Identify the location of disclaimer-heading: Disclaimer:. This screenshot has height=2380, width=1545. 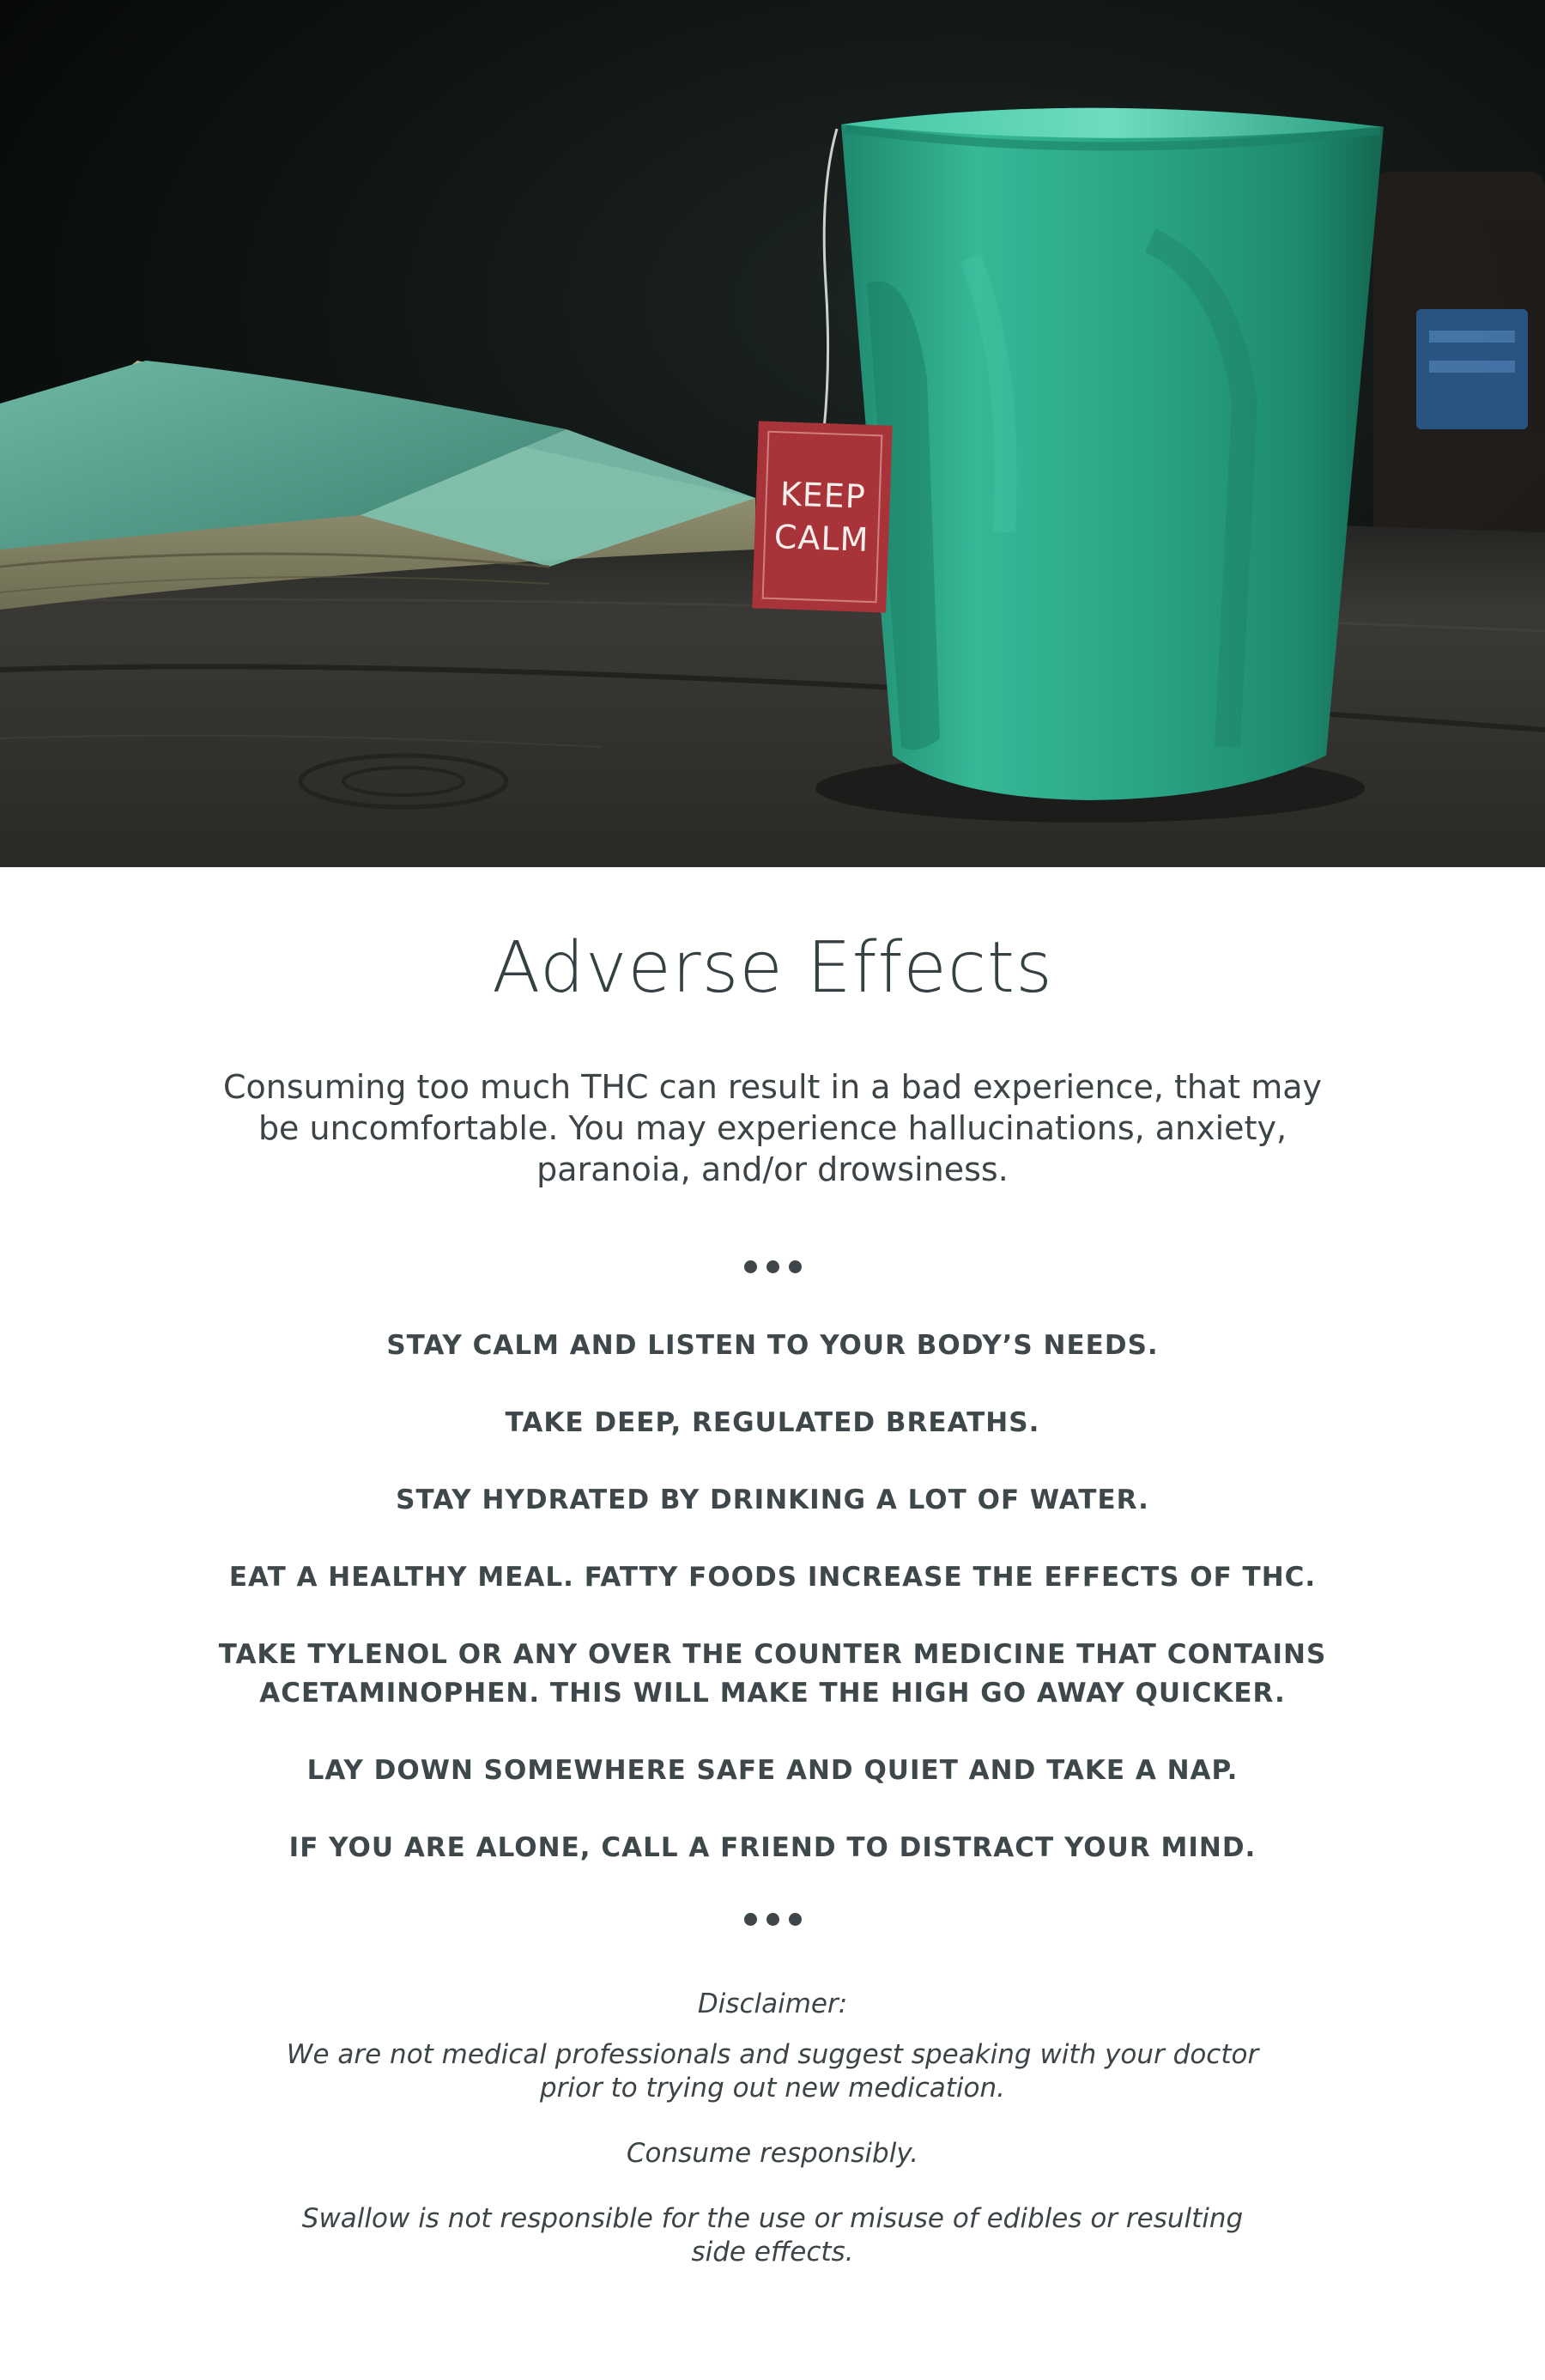
(772, 2003).